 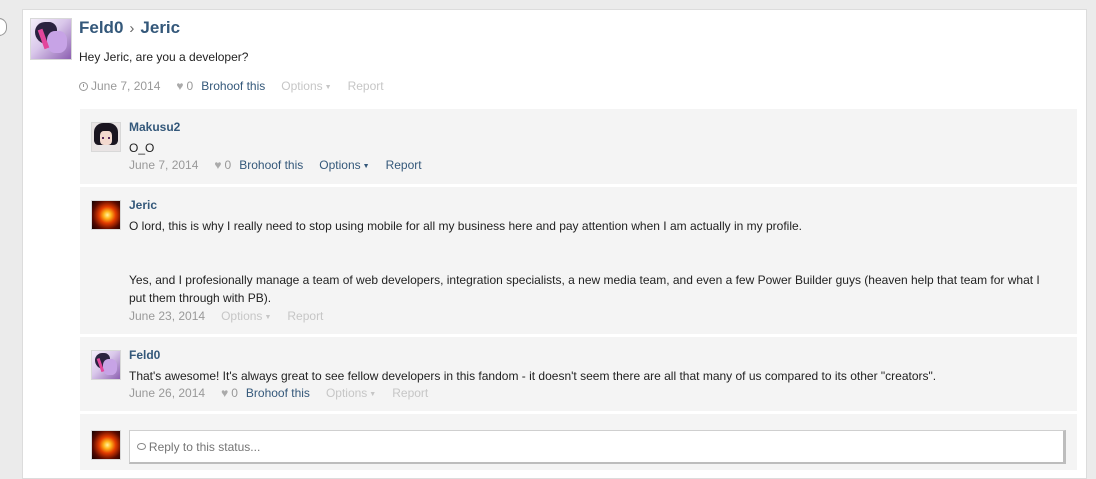 I want to click on comment-date: June 26, 2014, so click(x=167, y=393).